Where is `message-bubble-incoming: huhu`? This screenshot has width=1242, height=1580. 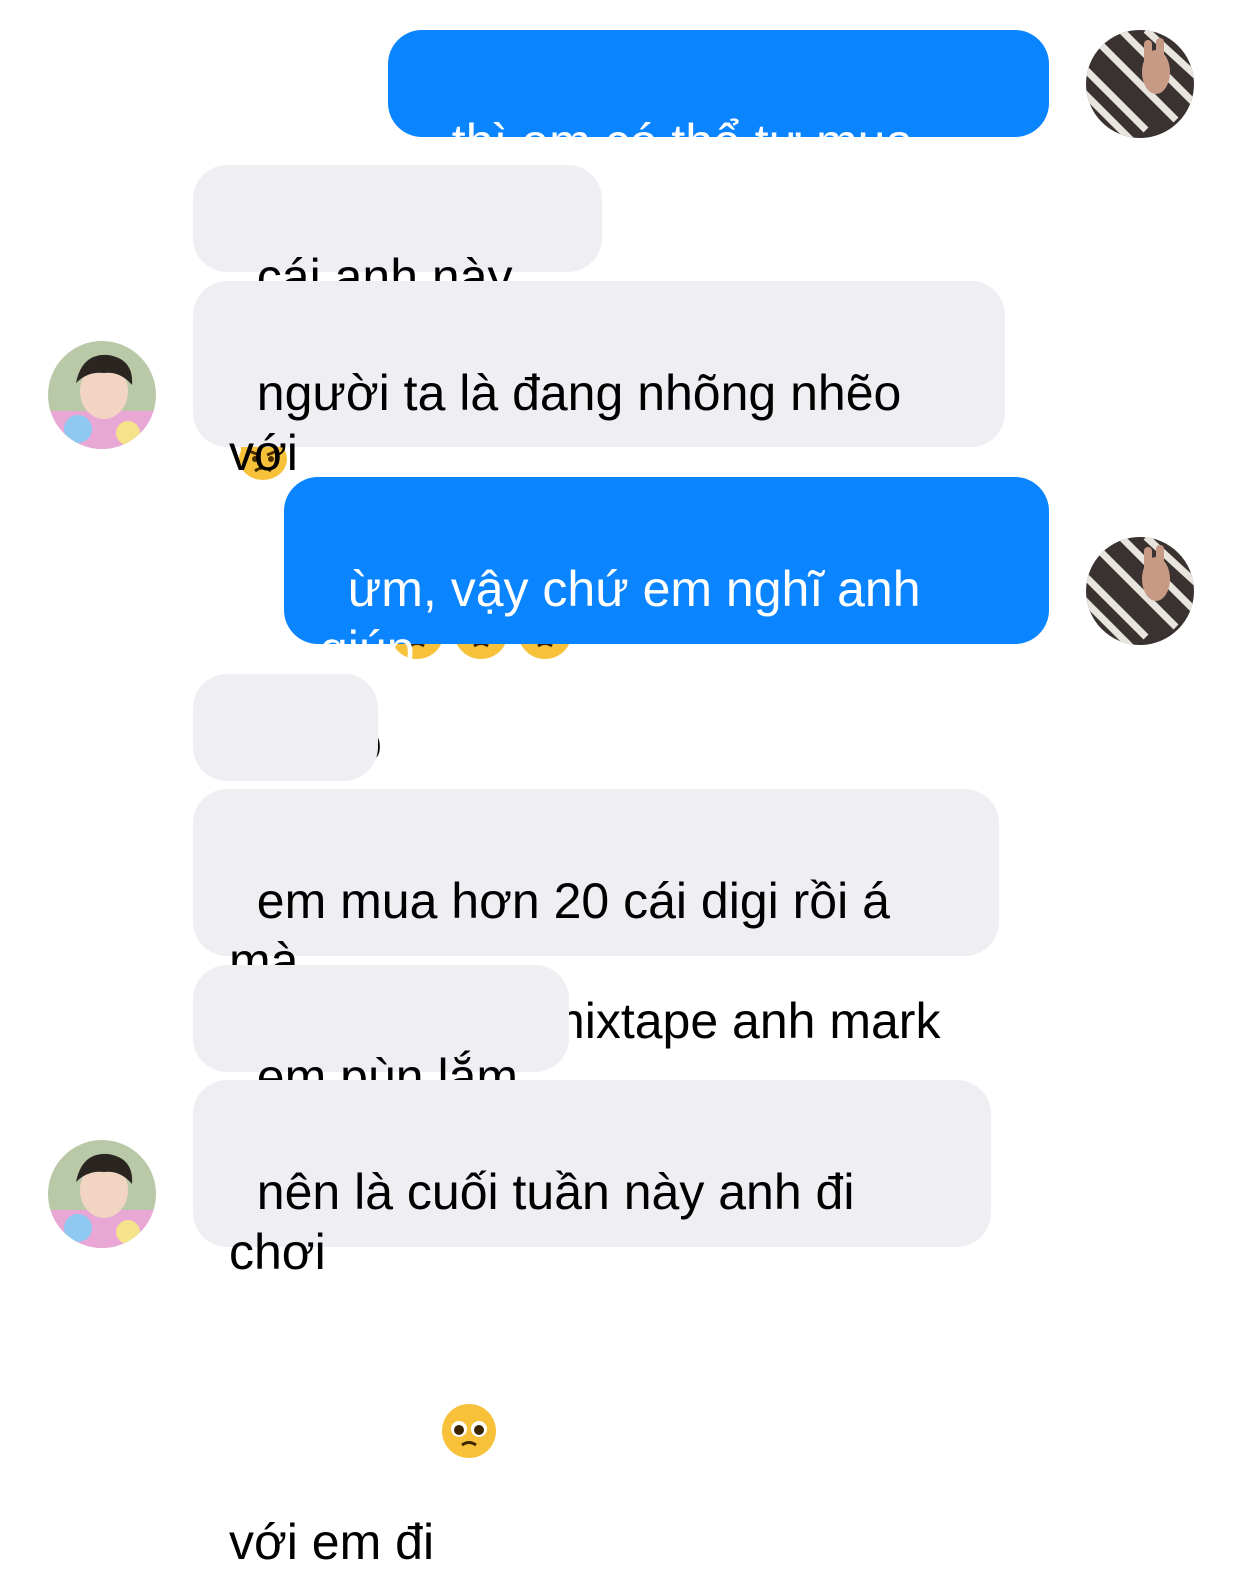
message-bubble-incoming: huhu is located at coordinates (285, 774).